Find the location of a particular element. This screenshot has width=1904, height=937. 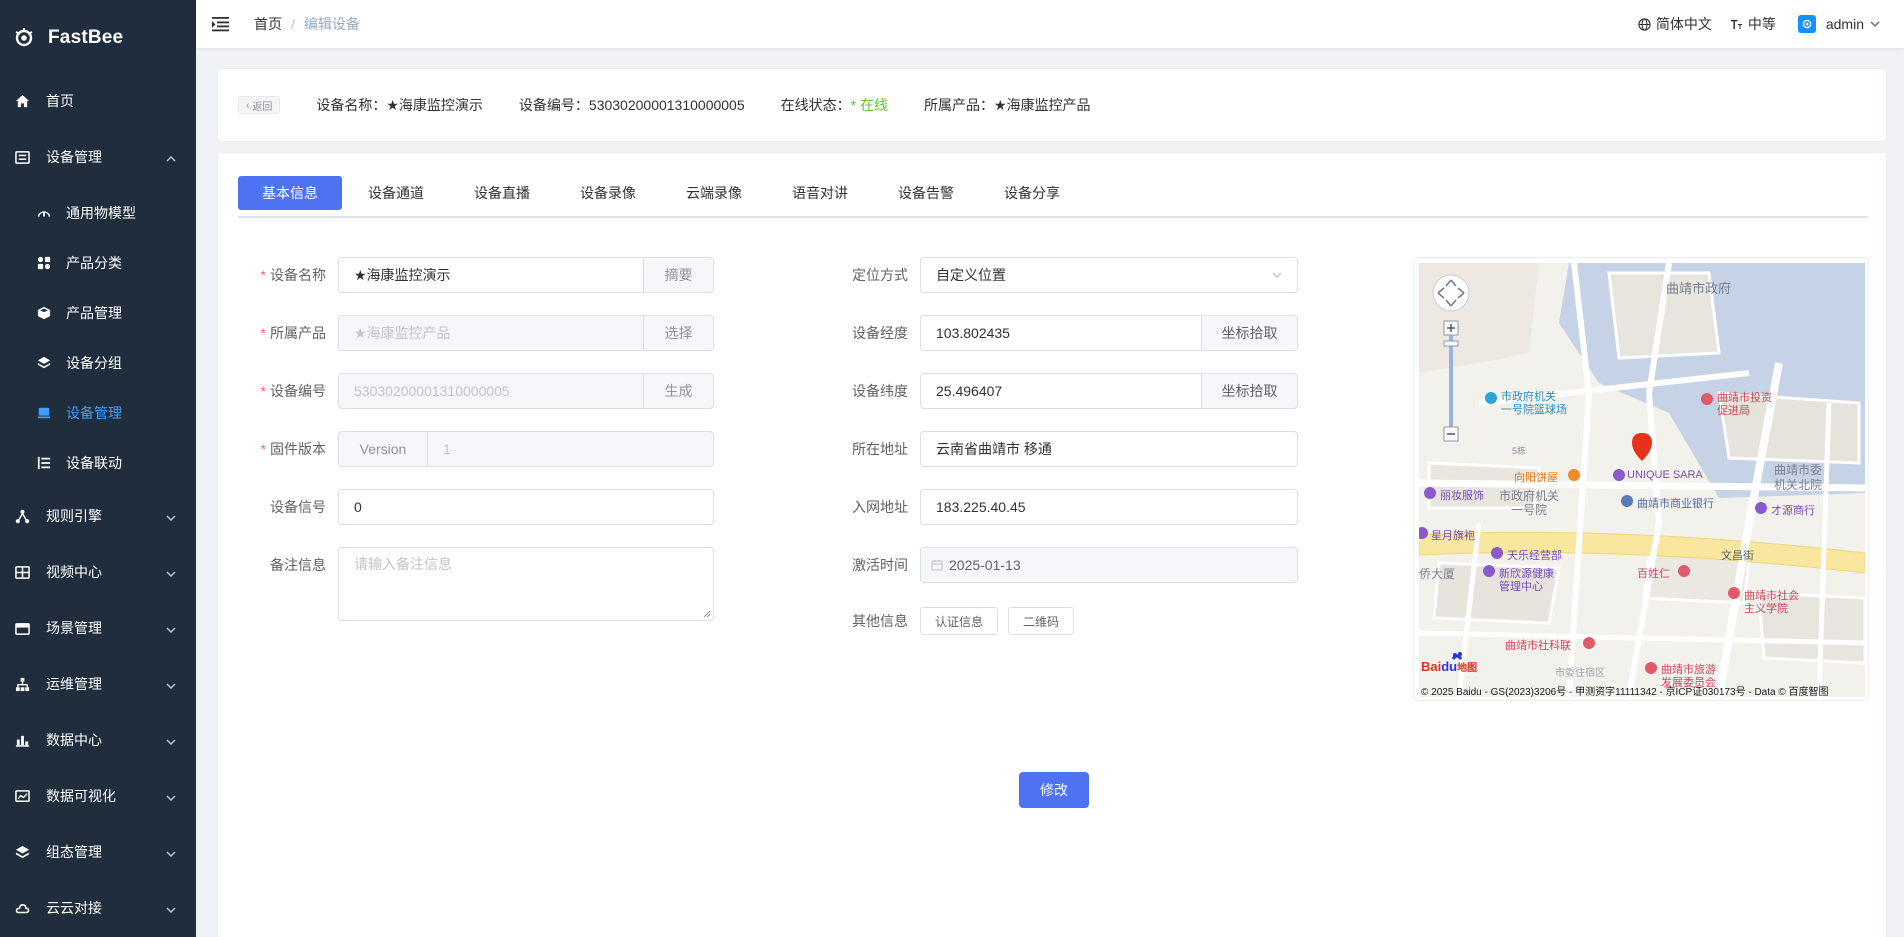

summary-button: 摘要 is located at coordinates (679, 275).